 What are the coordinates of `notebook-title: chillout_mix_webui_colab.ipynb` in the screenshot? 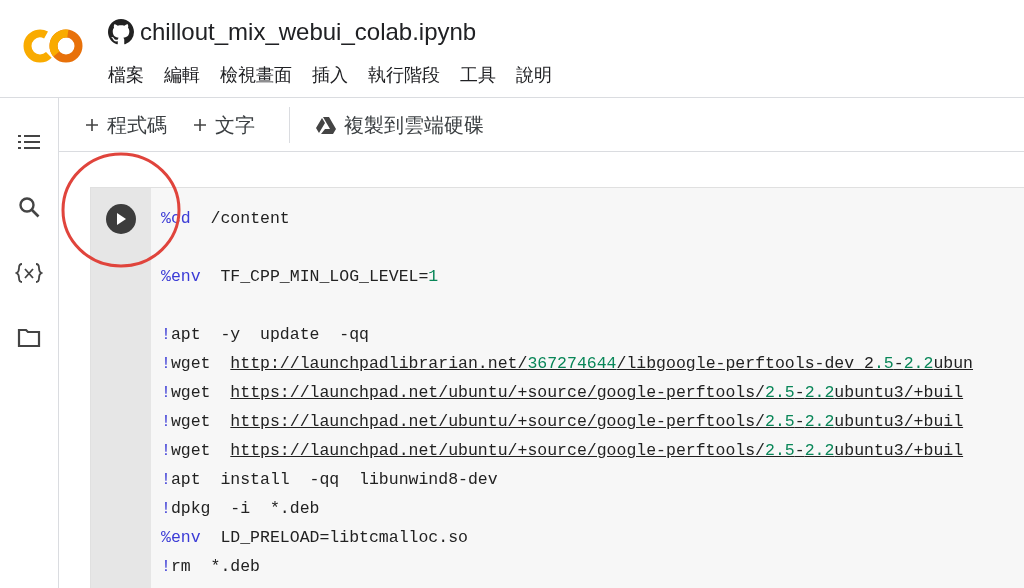 It's located at (308, 32).